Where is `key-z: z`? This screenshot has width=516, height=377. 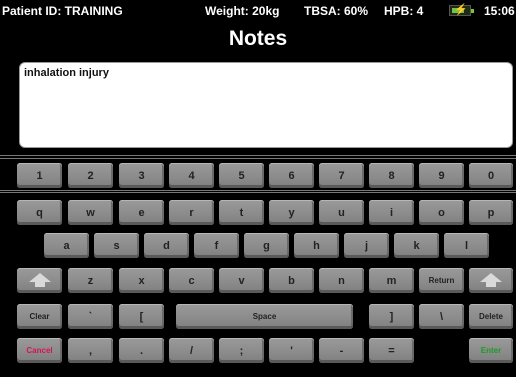 key-z: z is located at coordinates (90, 280).